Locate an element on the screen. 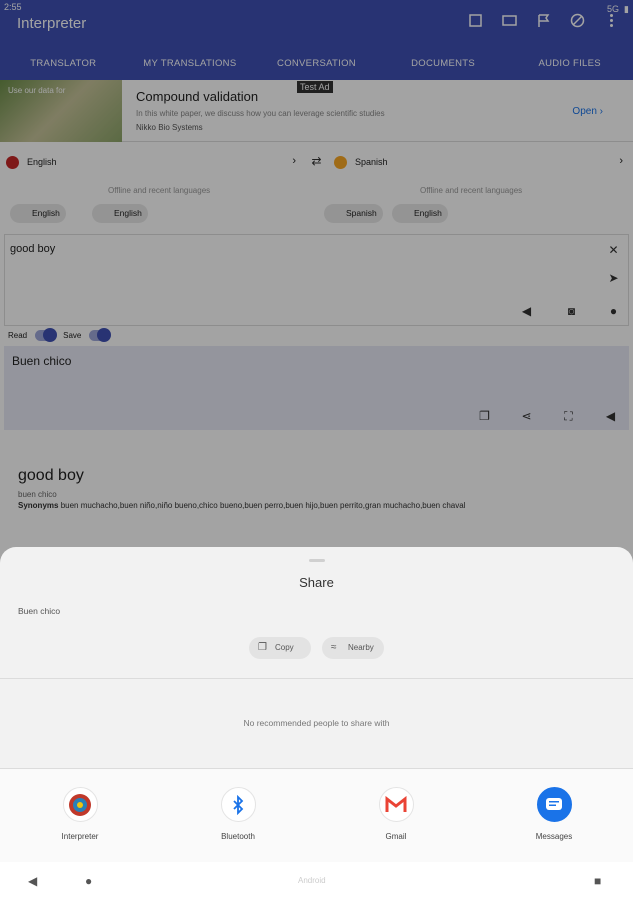  system-nav-bar: ◀ ● Android ■ is located at coordinates (316, 881).